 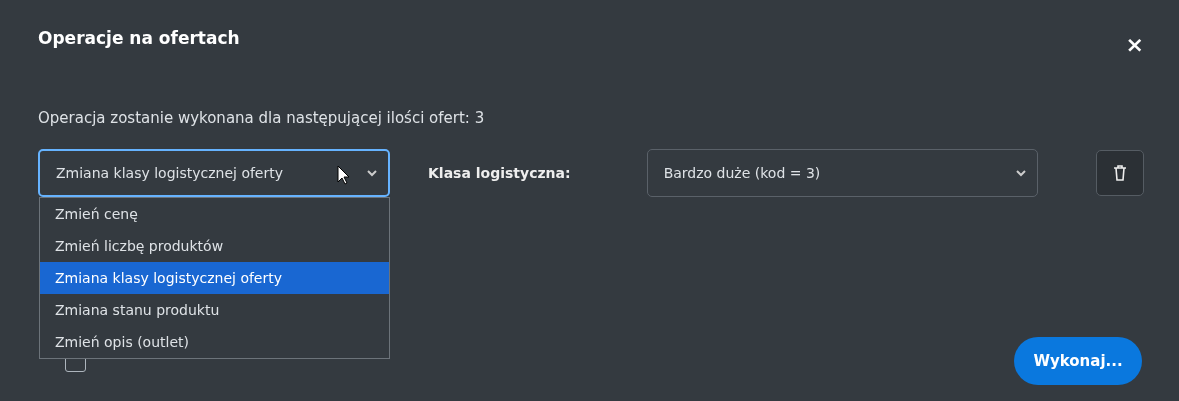 I want to click on field-label: Klasa logistyczna:, so click(x=500, y=173).